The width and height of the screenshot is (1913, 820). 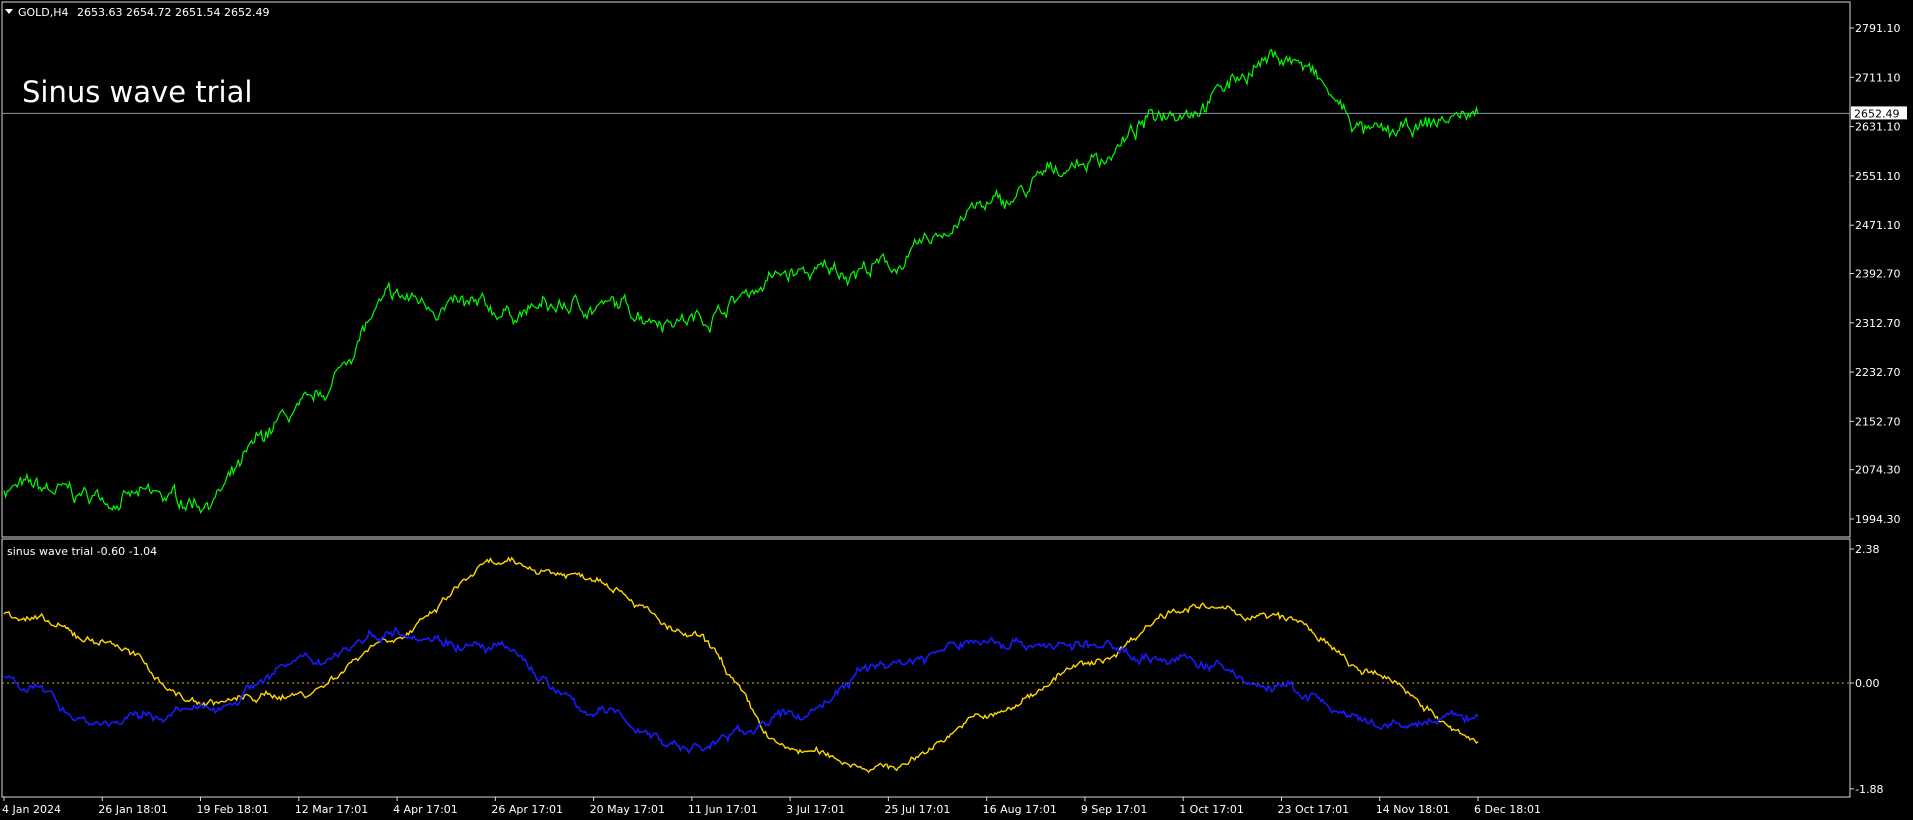 I want to click on price-tick-label: 1994.30, so click(x=1878, y=519).